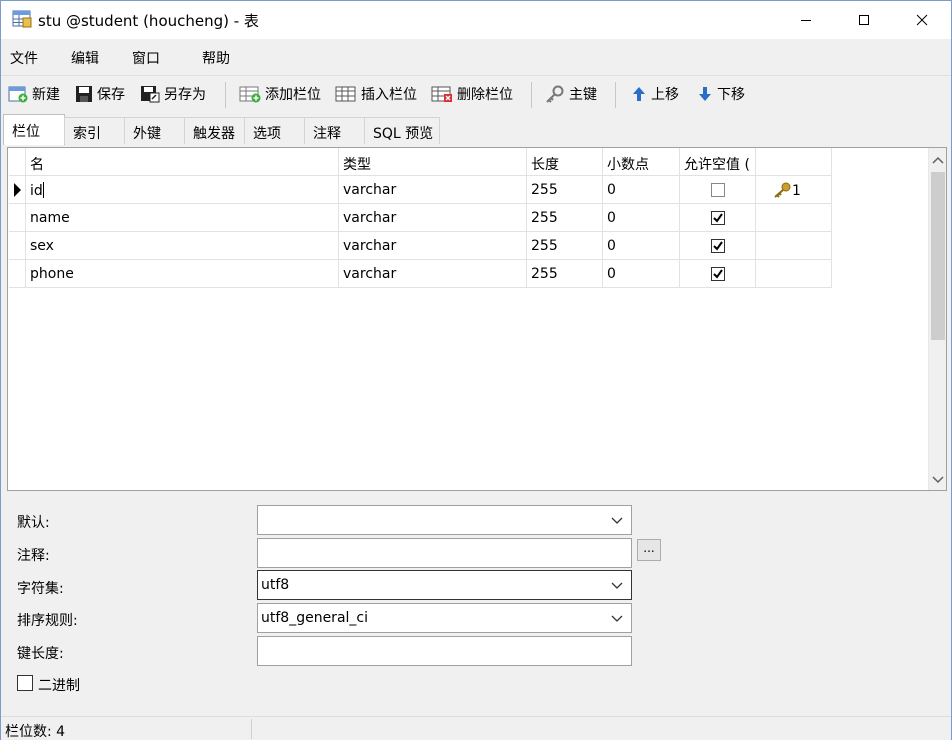  What do you see at coordinates (433, 162) in the screenshot?
I see `header-type: 类型` at bounding box center [433, 162].